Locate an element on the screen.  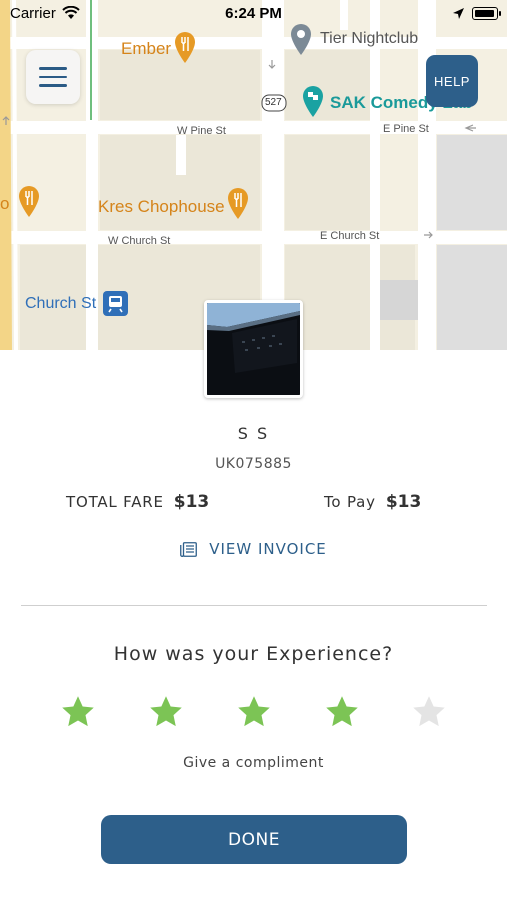
status-bar: Carrier 6:24 PM is located at coordinates (253, 14).